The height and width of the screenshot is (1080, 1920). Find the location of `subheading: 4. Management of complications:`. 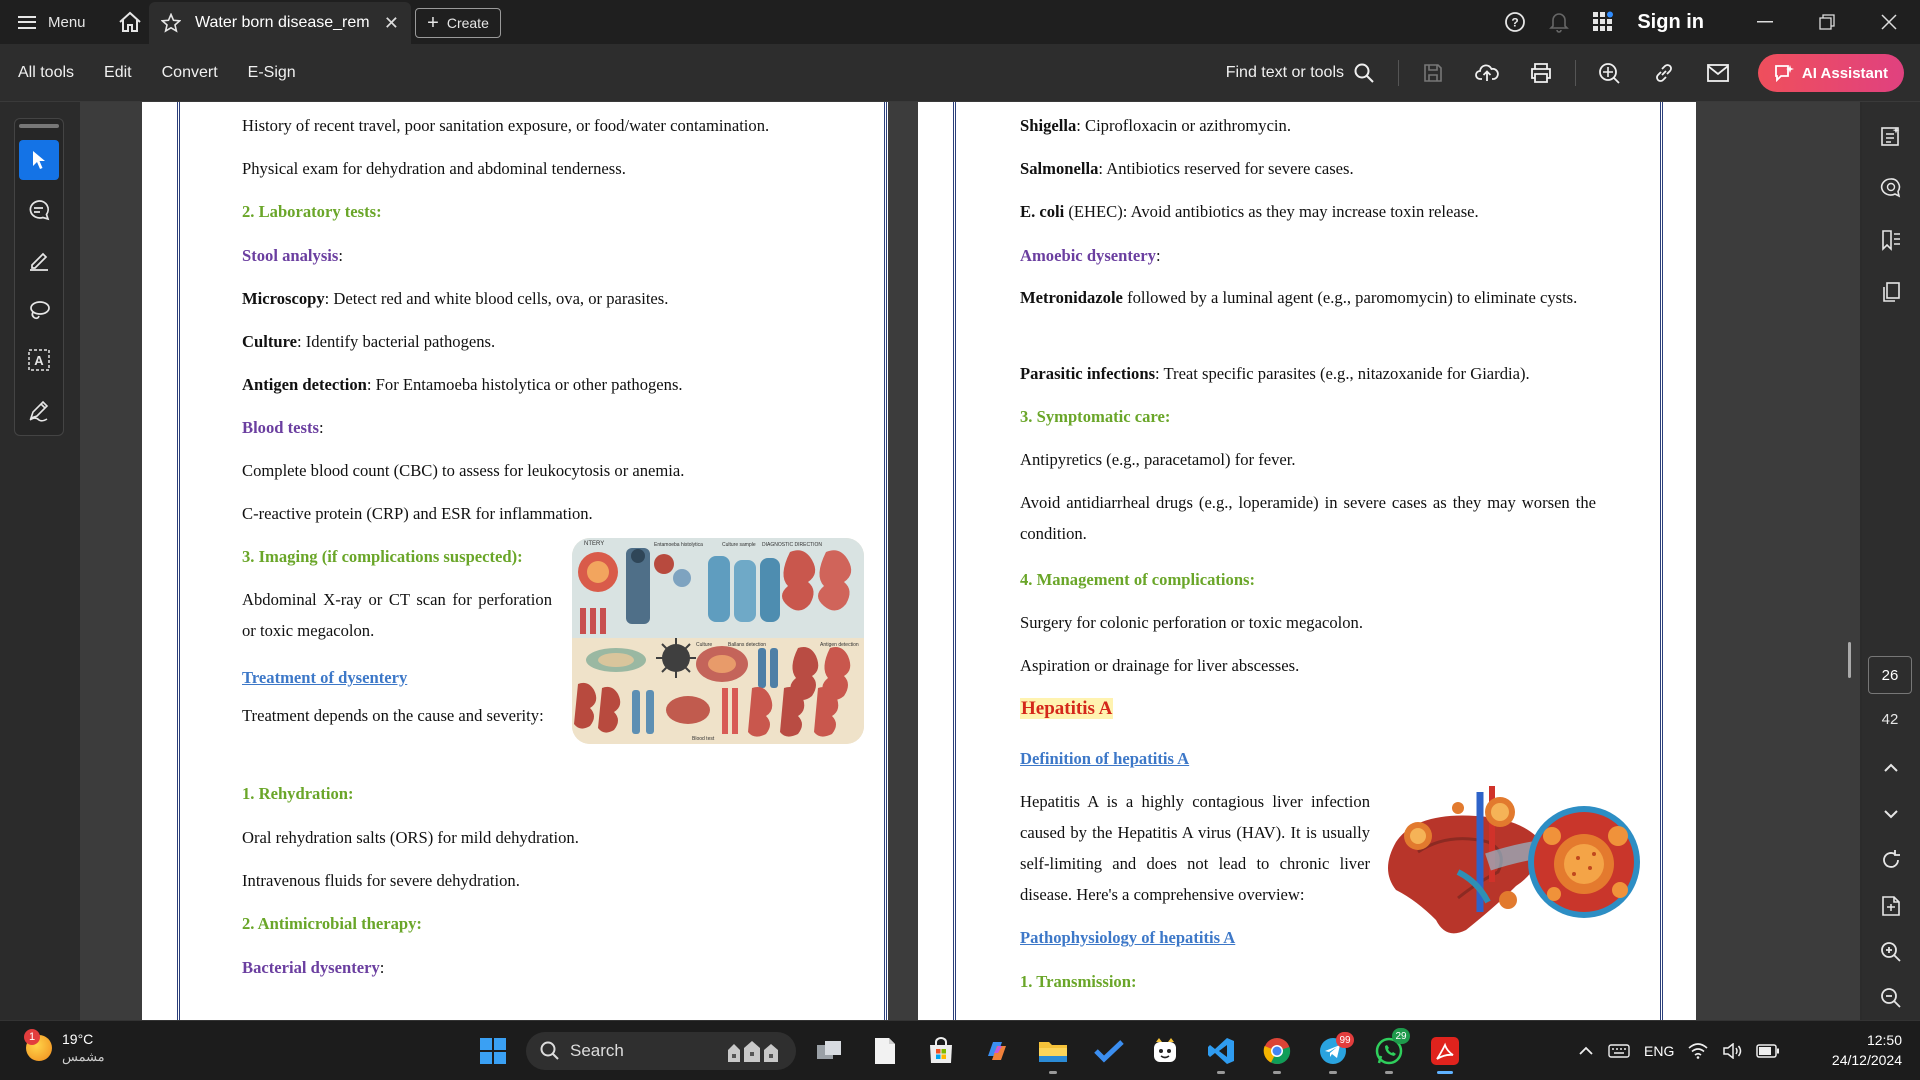

subheading: 4. Management of complications: is located at coordinates (1138, 579).